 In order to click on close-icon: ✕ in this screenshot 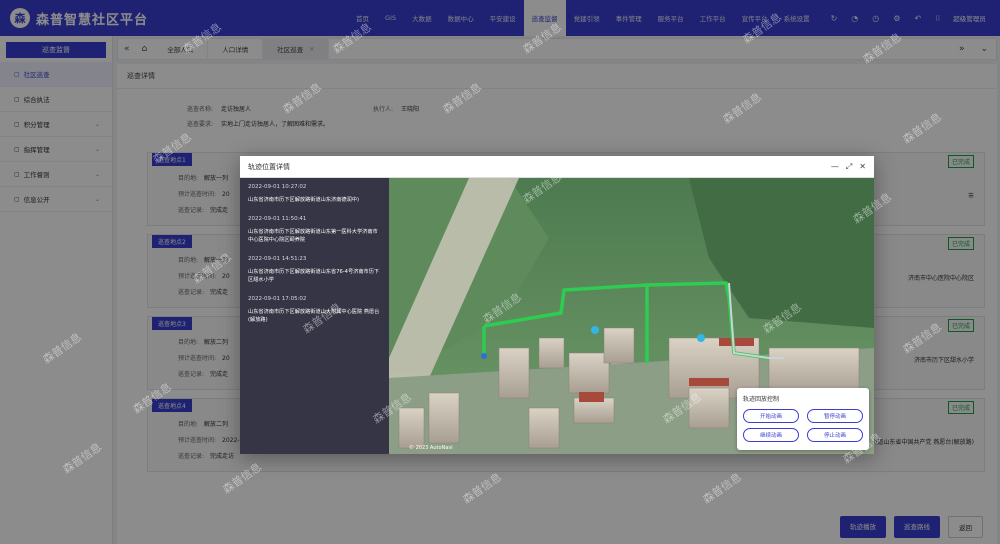, I will do `click(862, 167)`.